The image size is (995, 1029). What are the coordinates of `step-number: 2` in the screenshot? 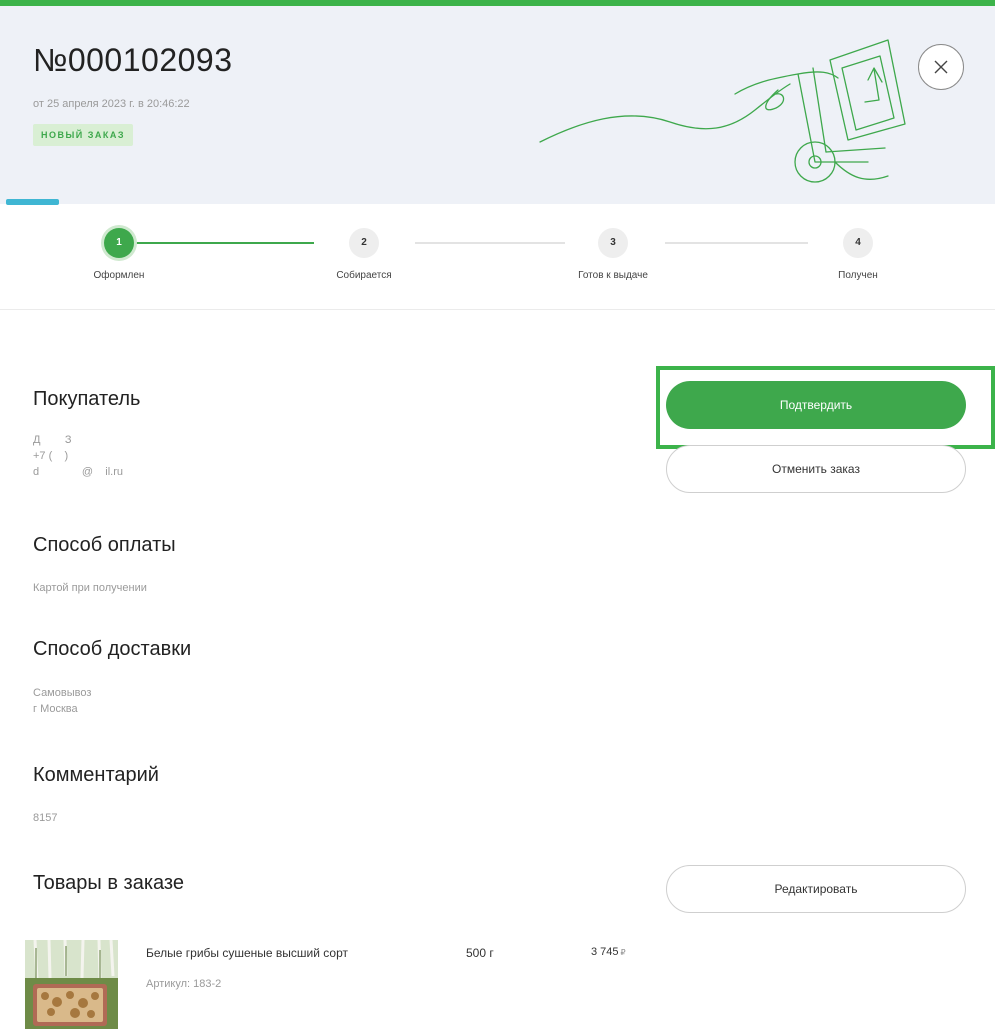 It's located at (364, 243).